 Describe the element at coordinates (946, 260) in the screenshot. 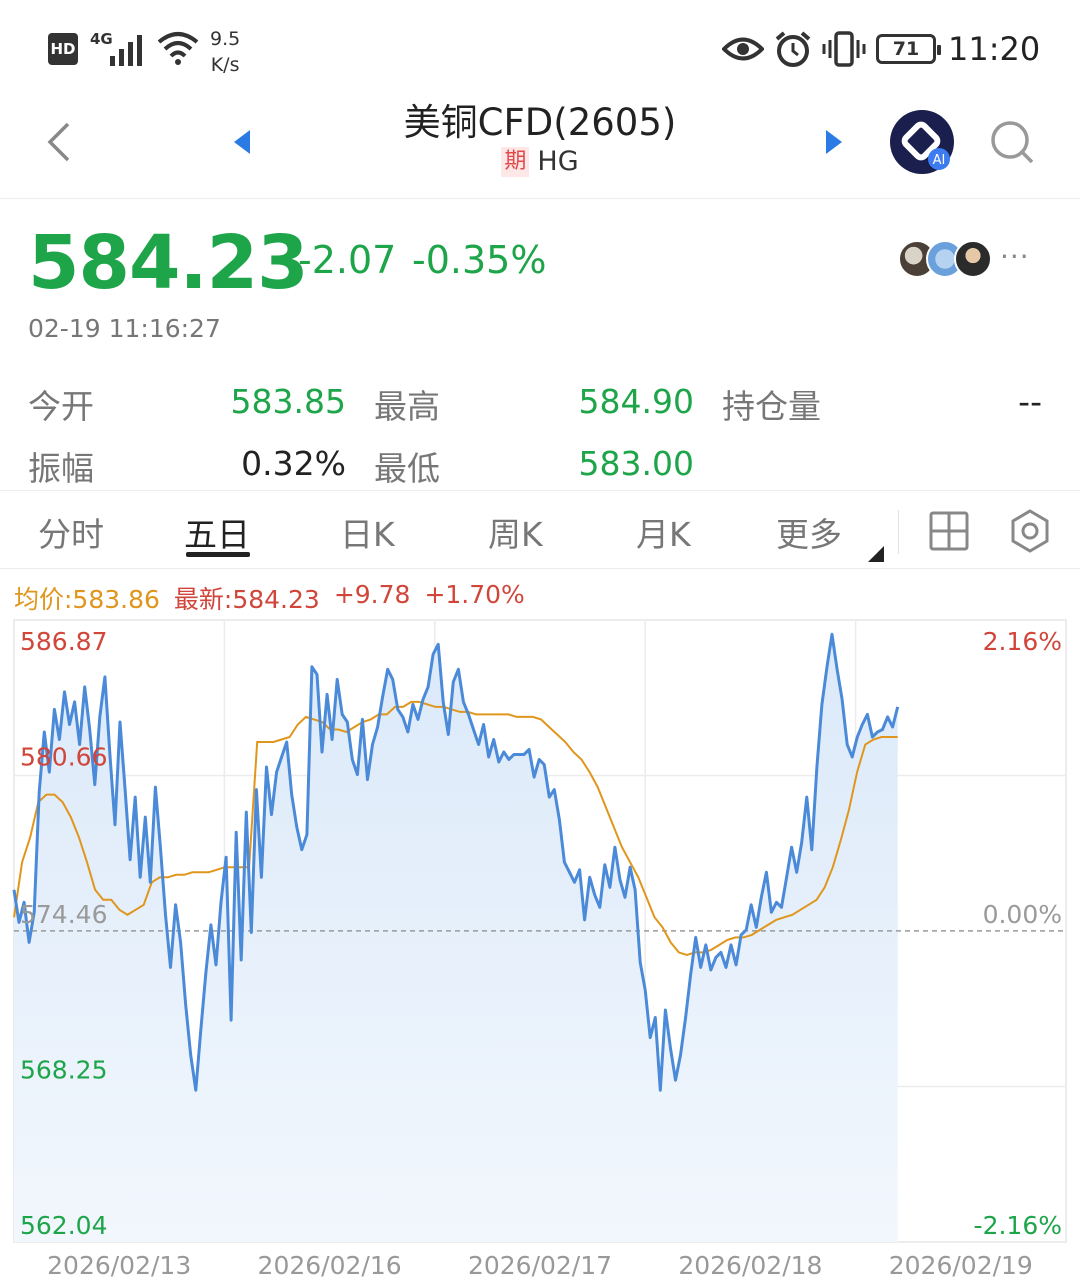

I see `community-avatars` at that location.